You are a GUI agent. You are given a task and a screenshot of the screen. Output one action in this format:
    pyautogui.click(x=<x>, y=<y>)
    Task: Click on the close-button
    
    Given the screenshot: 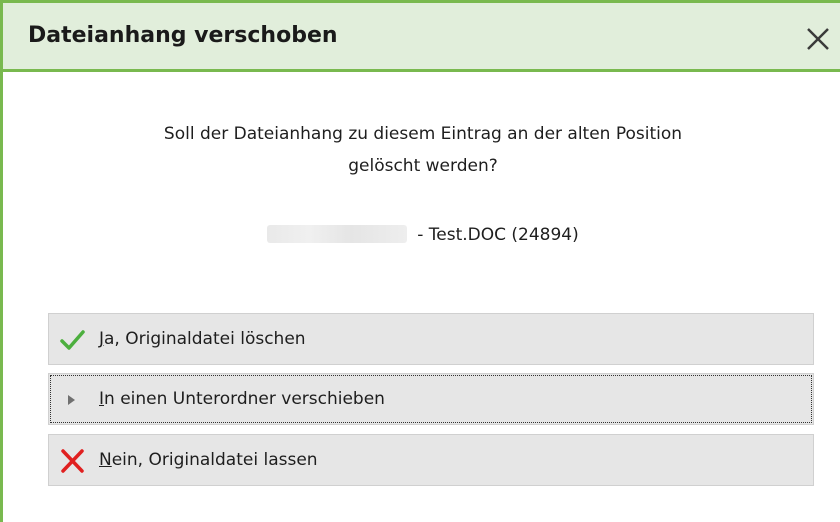 What is the action you would take?
    pyautogui.click(x=818, y=39)
    